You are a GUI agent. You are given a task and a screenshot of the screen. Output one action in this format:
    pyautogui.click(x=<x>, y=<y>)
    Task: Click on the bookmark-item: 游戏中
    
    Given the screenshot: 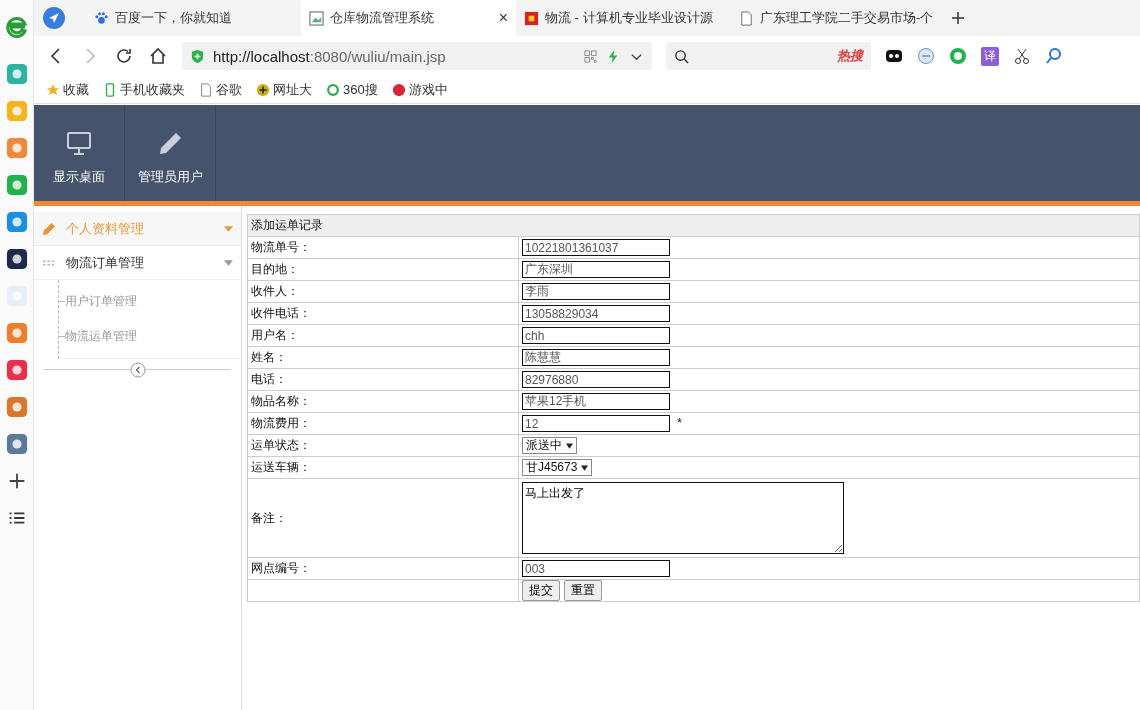 What is the action you would take?
    pyautogui.click(x=419, y=89)
    